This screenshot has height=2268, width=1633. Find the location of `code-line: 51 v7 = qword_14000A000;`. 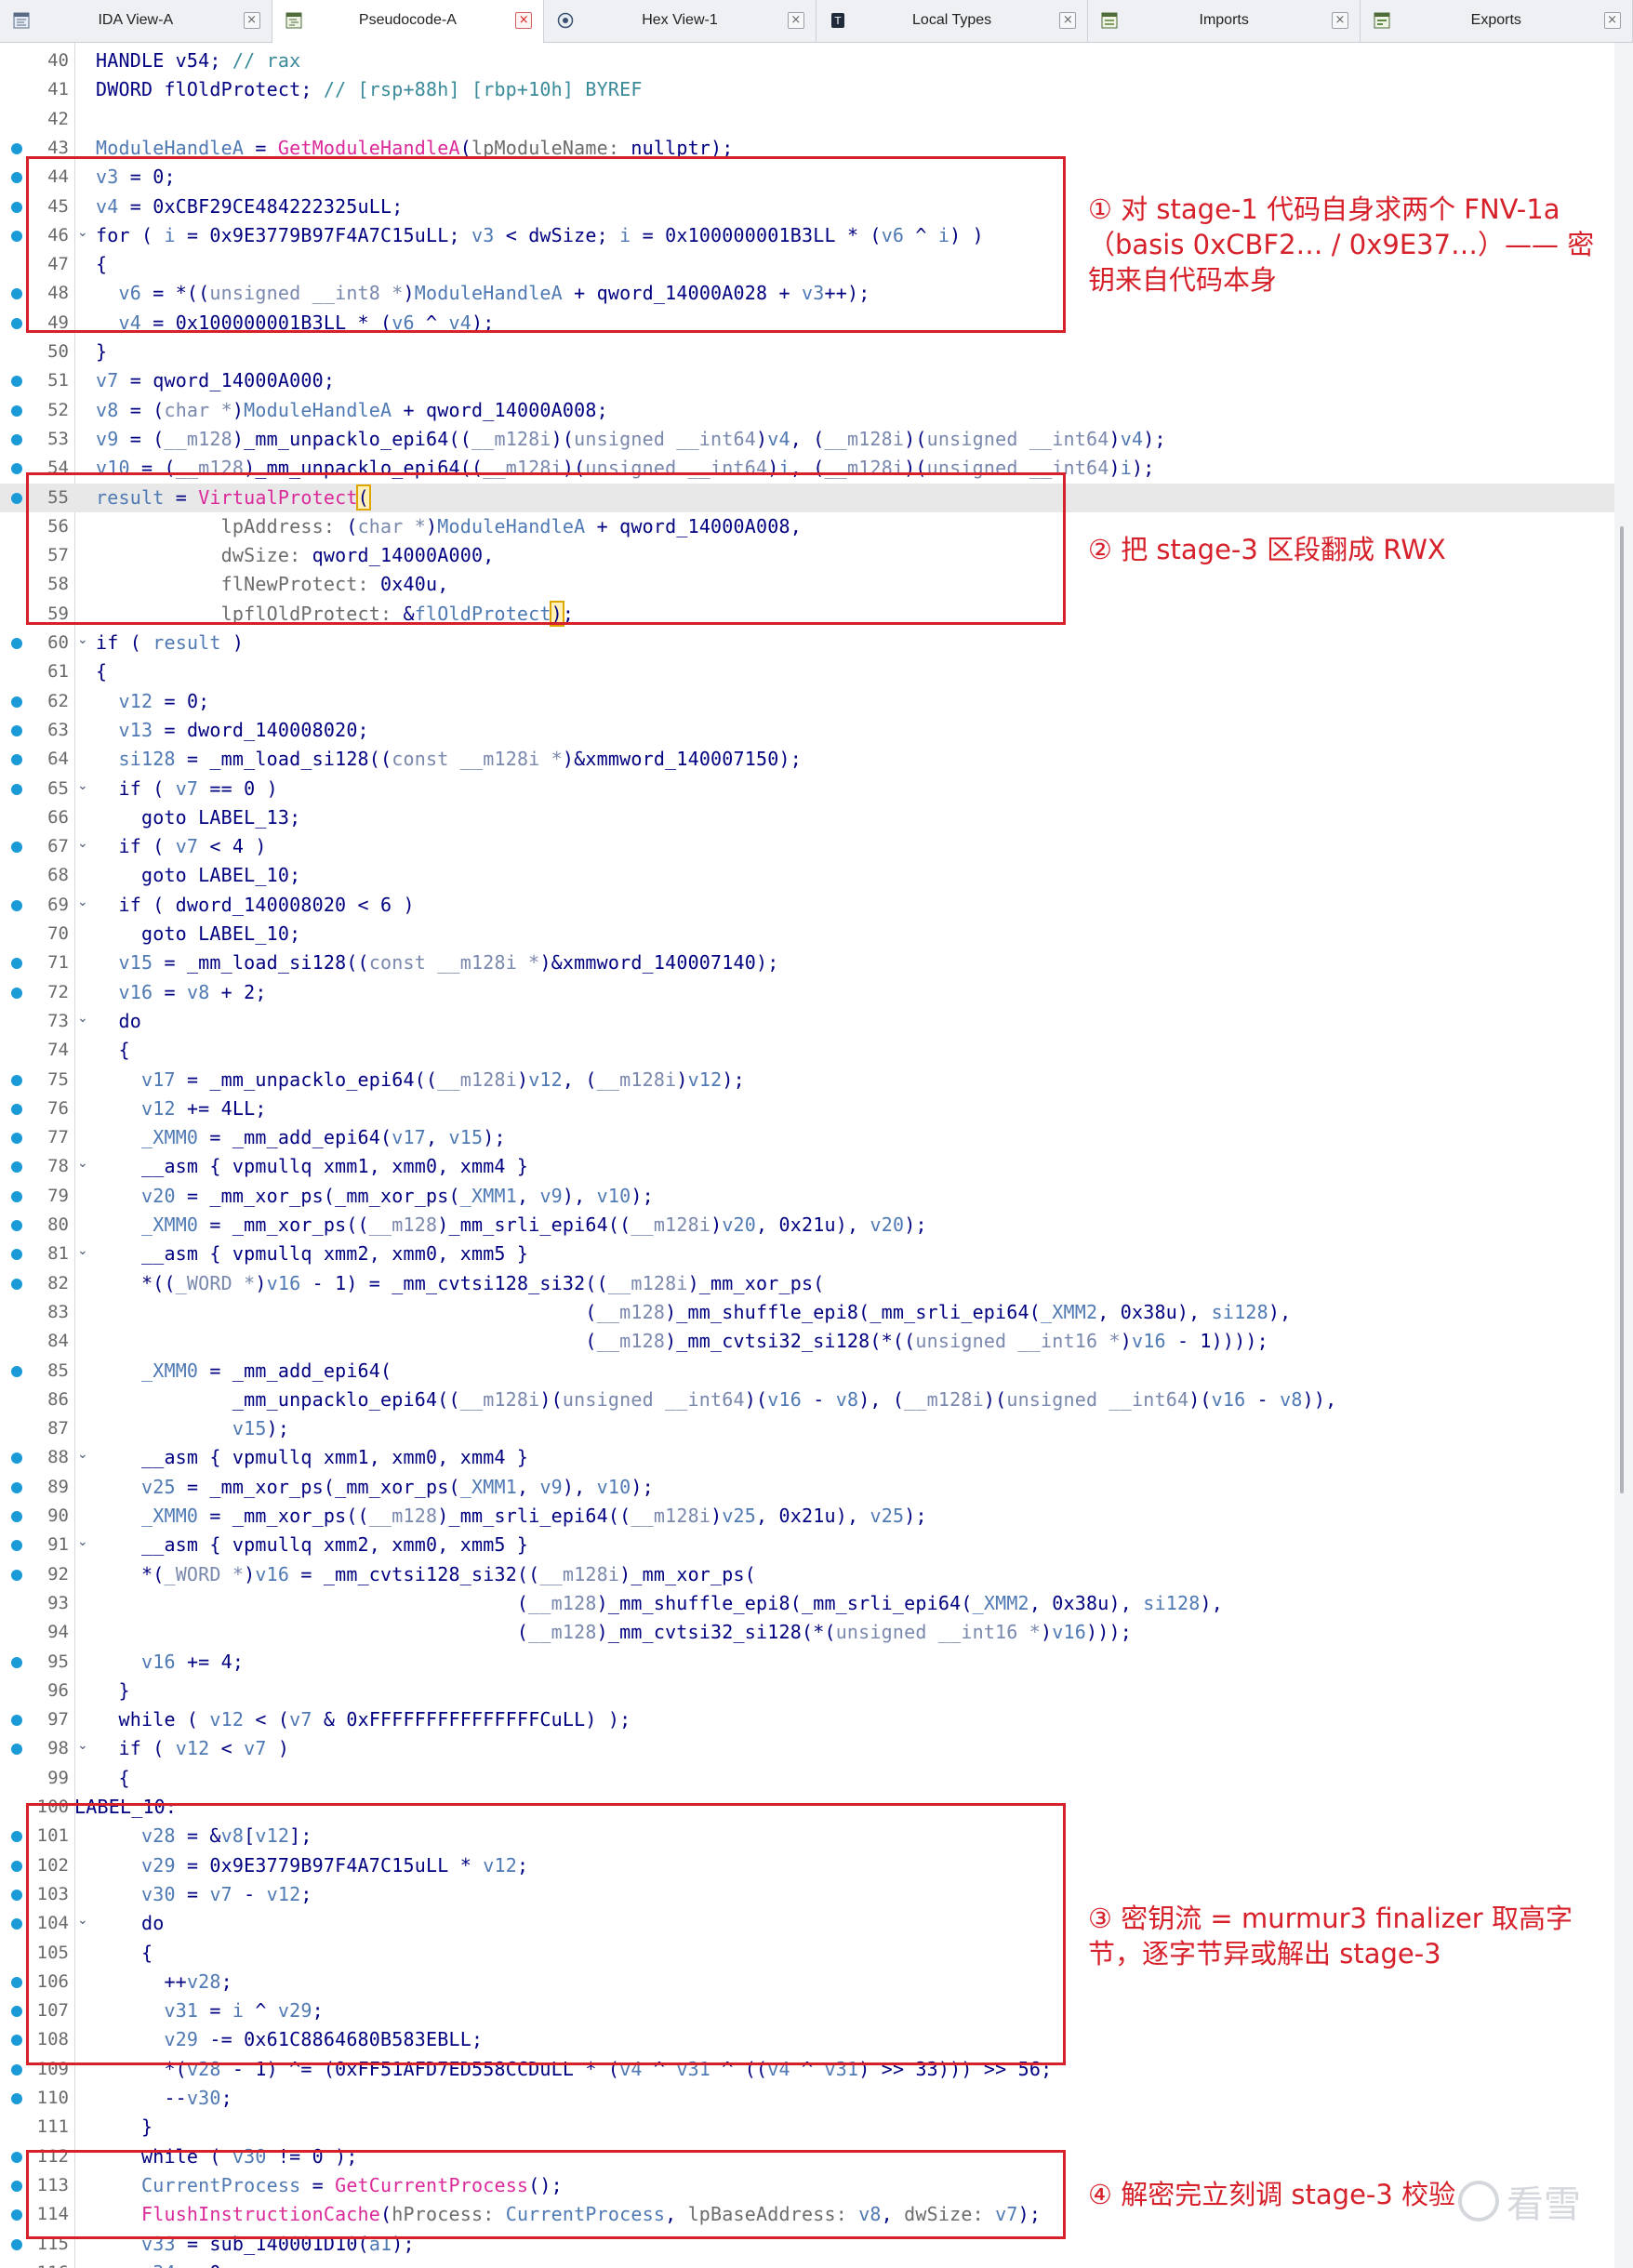

code-line: 51 v7 = qword_14000A000; is located at coordinates (807, 380).